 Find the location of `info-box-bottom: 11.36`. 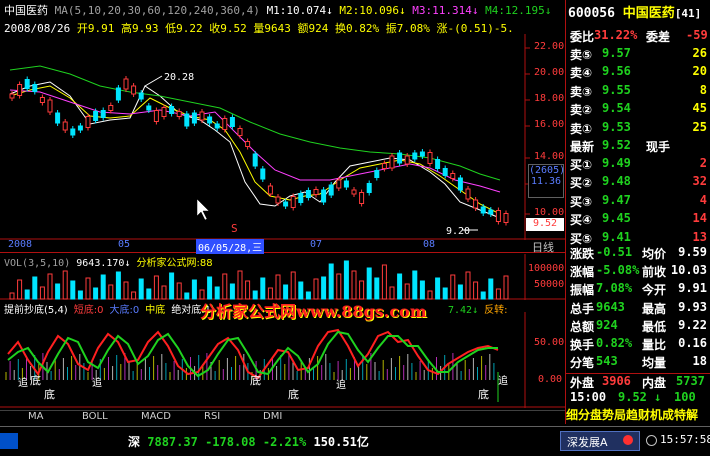

info-box-bottom: 11.36 is located at coordinates (546, 181).